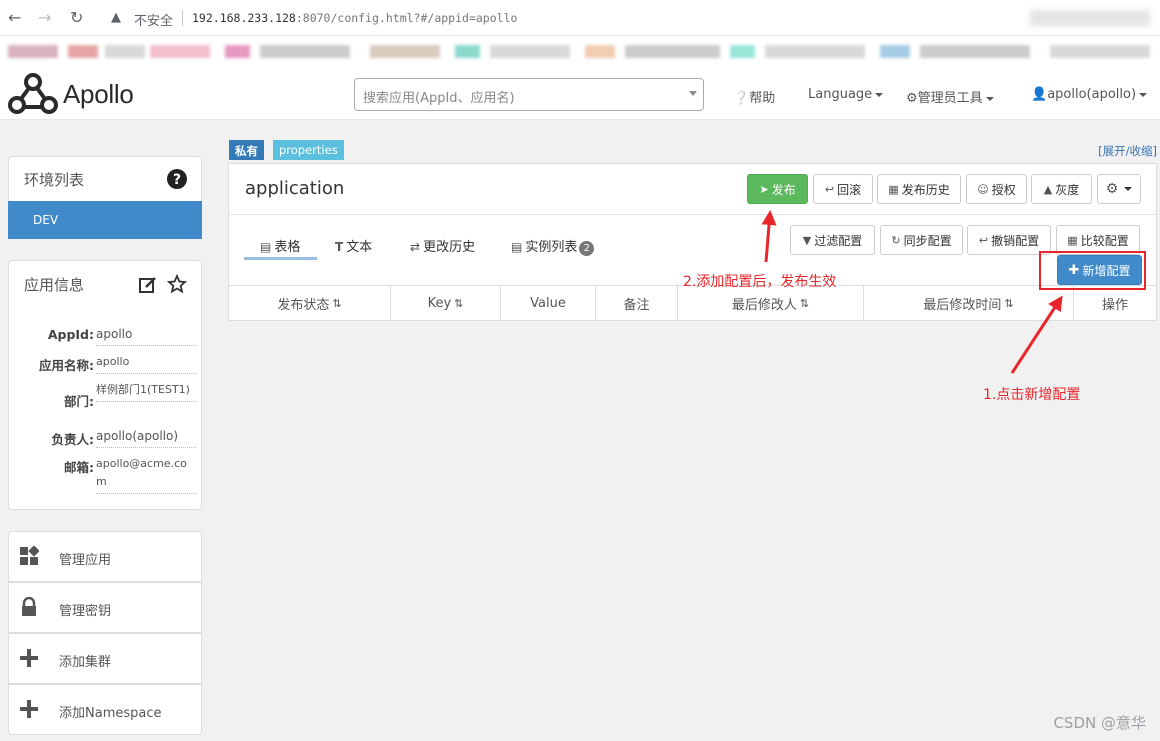  Describe the element at coordinates (1036, 334) in the screenshot. I see `arrow-to-add-config` at that location.